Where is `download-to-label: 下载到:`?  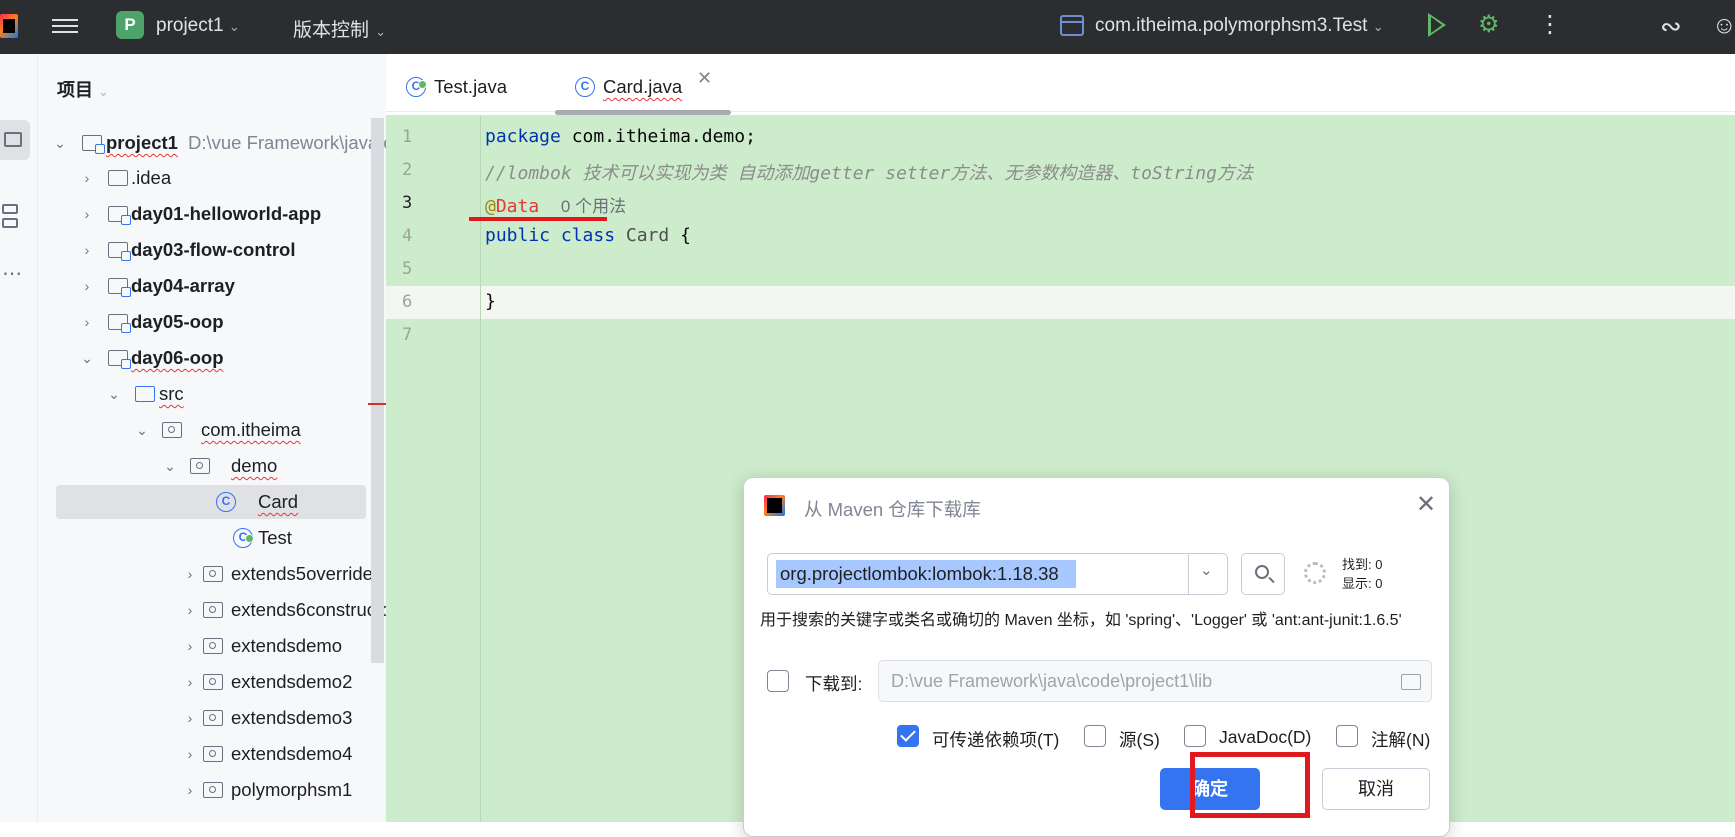 download-to-label: 下载到: is located at coordinates (834, 684).